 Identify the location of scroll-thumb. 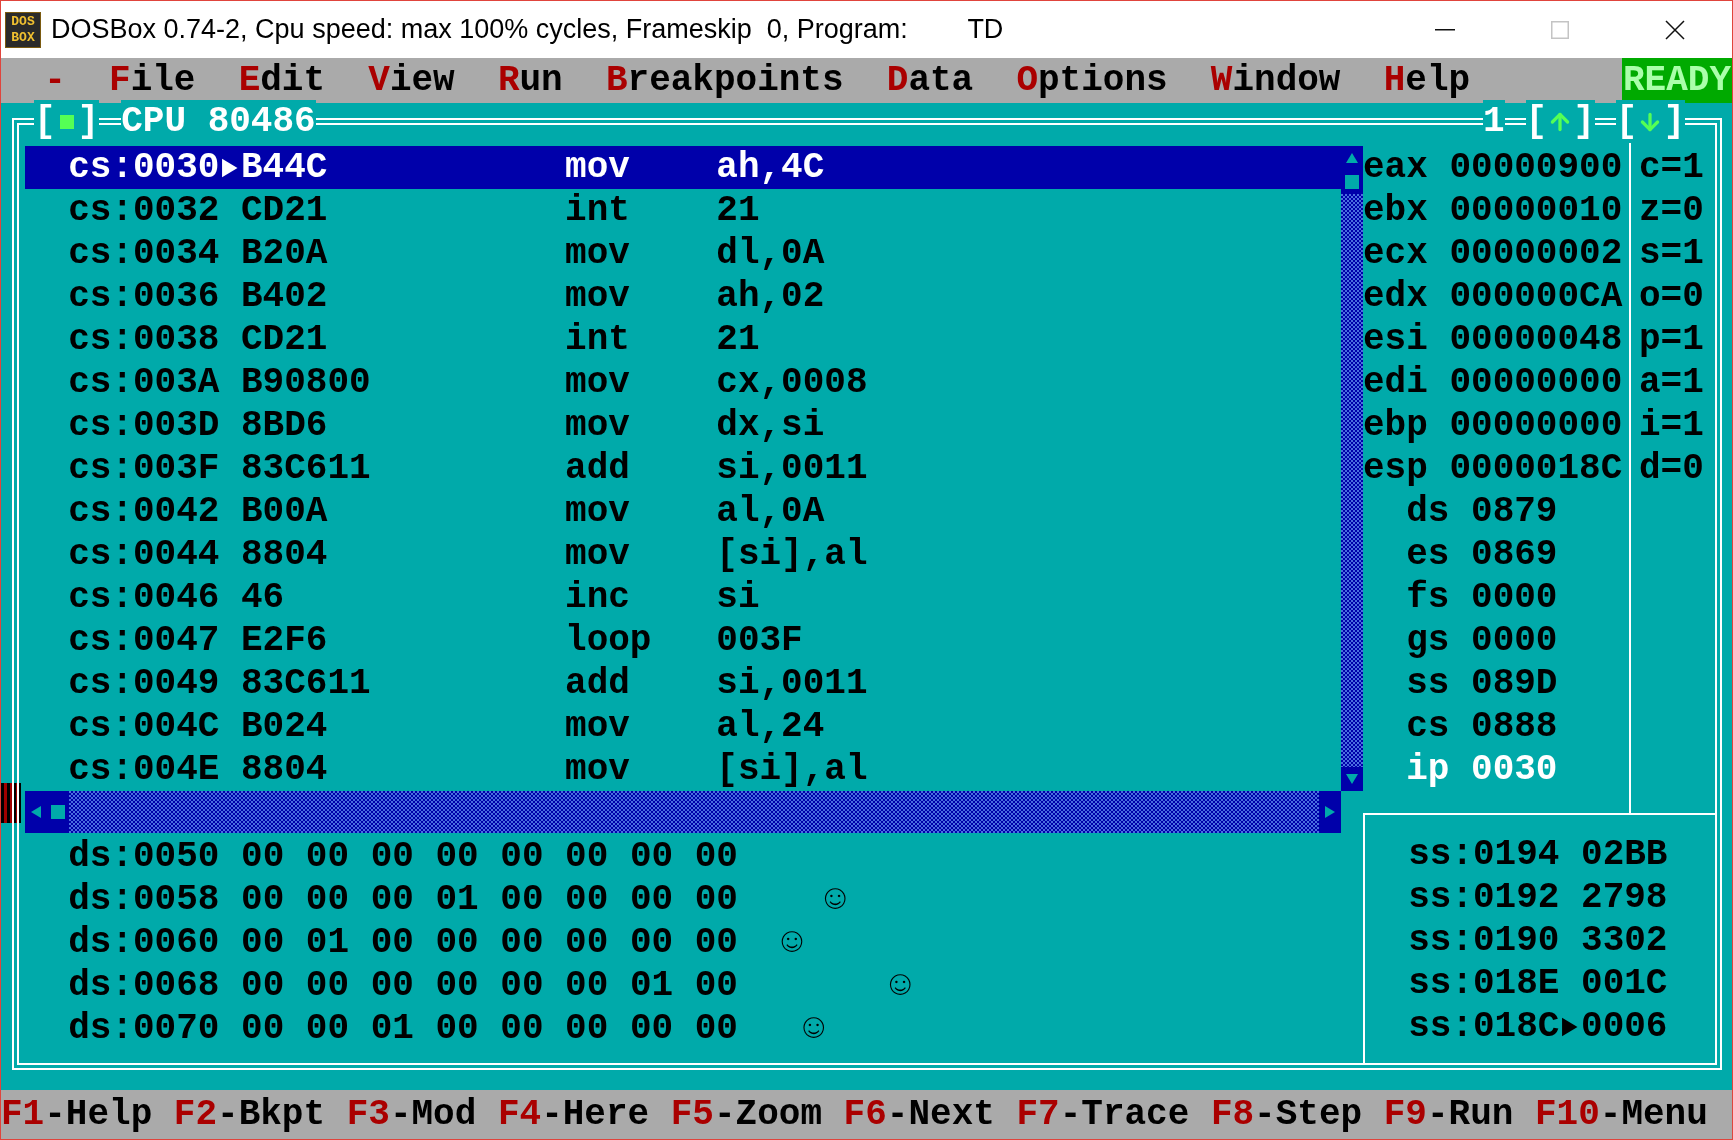
(58, 812).